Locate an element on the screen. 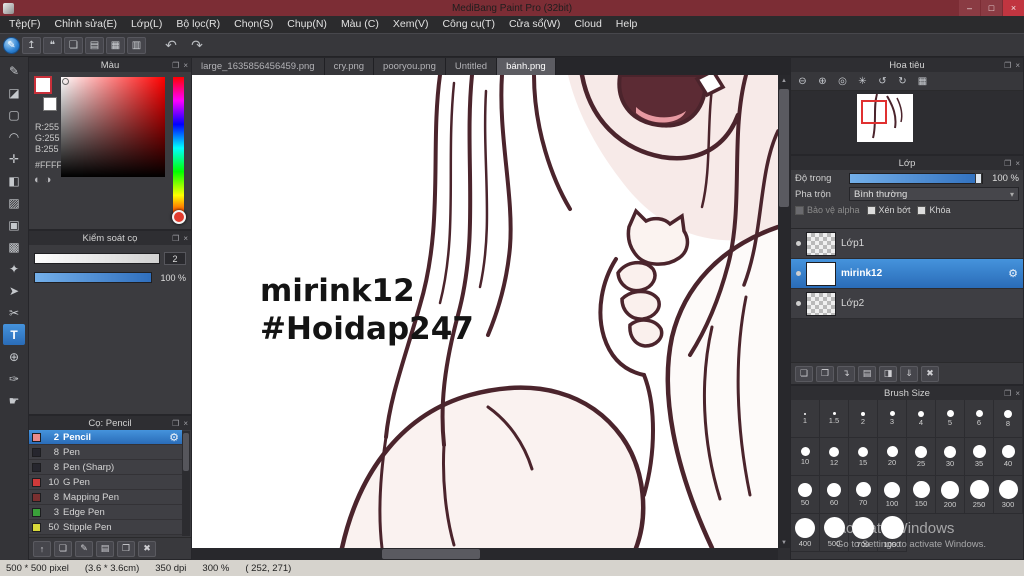 Image resolution: width=1024 pixels, height=576 pixels. upload-icon: ↥ is located at coordinates (31, 45).